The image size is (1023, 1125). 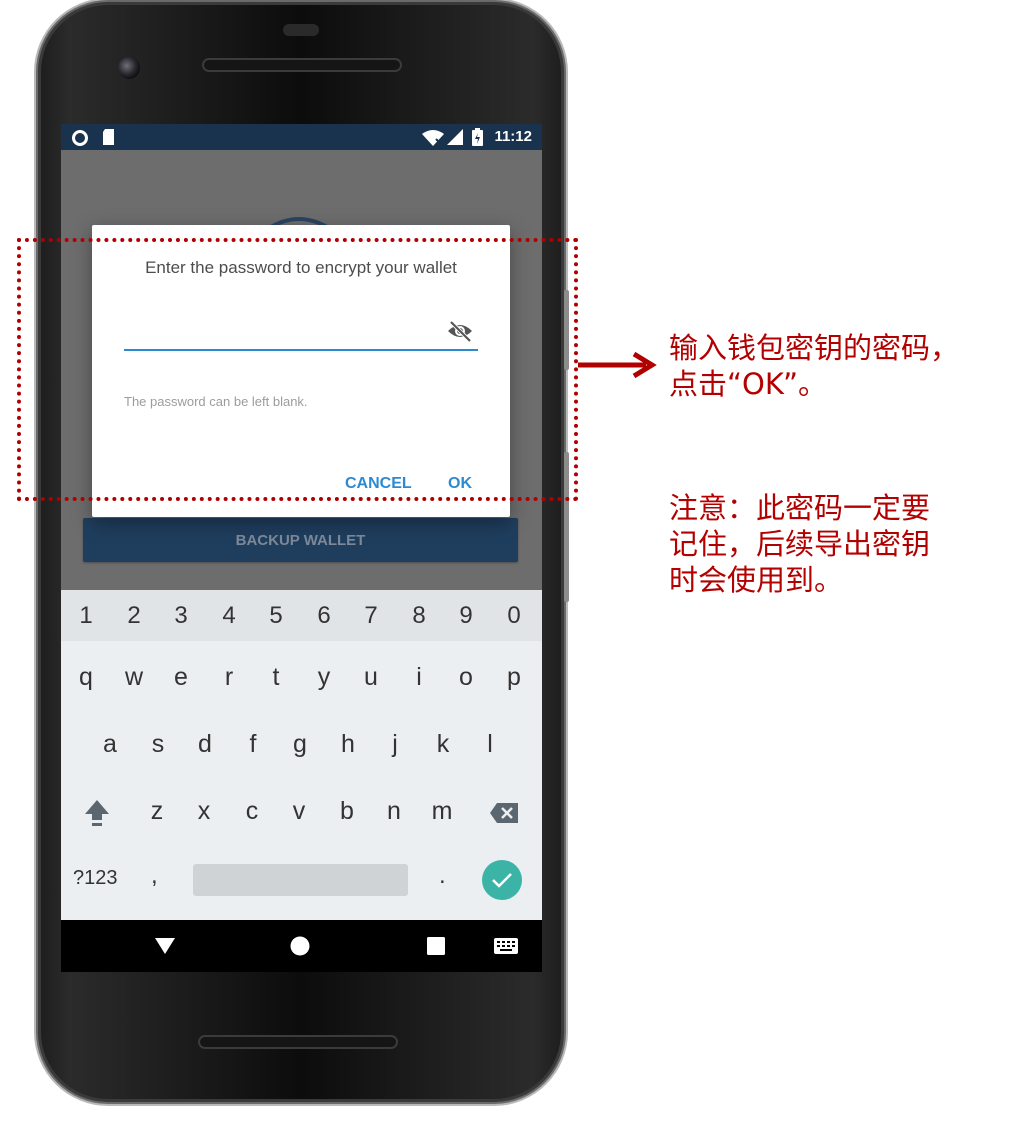 I want to click on backup-wallet-label: BACKUP WALLET, so click(x=300, y=540).